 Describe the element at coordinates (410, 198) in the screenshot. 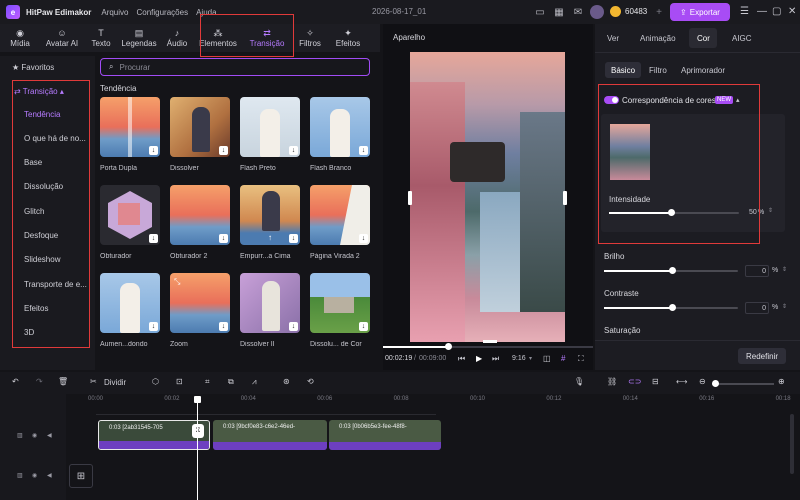

I see `crop-handle-left` at that location.